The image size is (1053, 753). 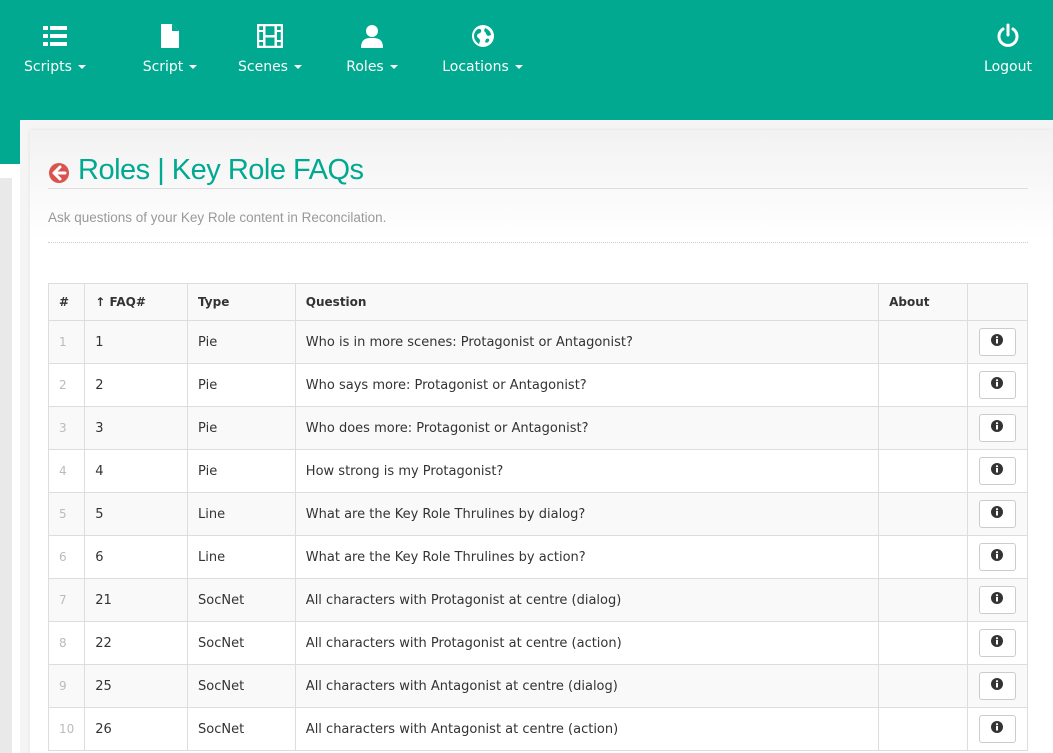 What do you see at coordinates (997, 302) in the screenshot?
I see `header-actions` at bounding box center [997, 302].